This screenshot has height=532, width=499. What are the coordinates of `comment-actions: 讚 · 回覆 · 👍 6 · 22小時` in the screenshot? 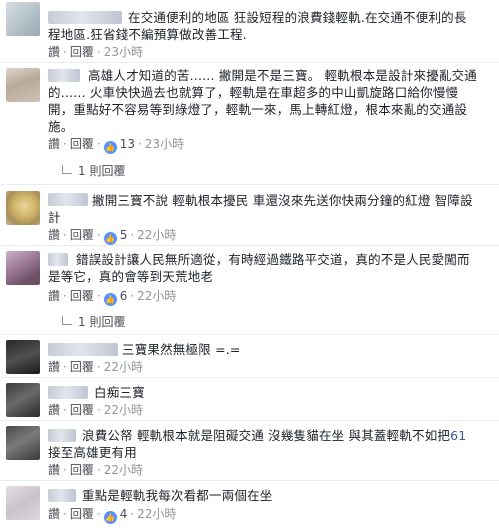 It's located at (112, 297).